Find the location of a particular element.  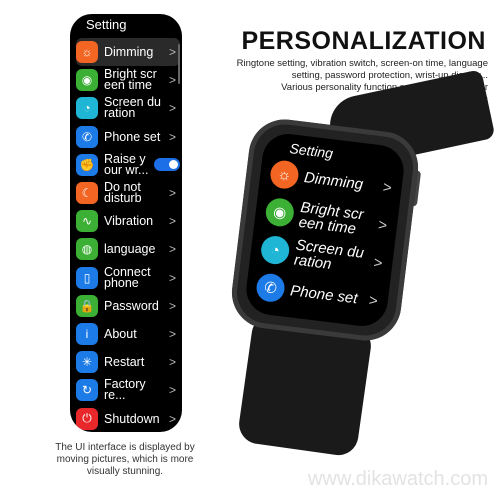

watermark: www.dikawatch.com is located at coordinates (397, 479).